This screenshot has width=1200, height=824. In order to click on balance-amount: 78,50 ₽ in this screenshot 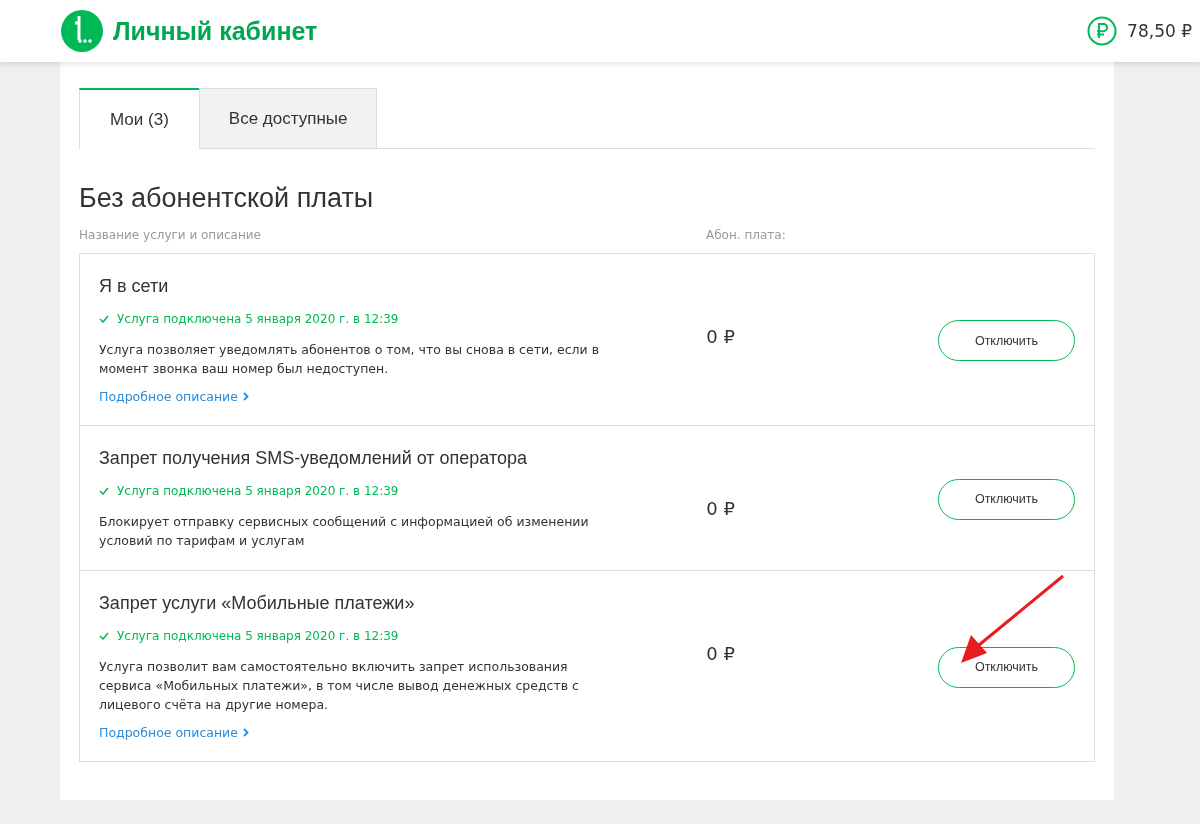, I will do `click(1159, 31)`.